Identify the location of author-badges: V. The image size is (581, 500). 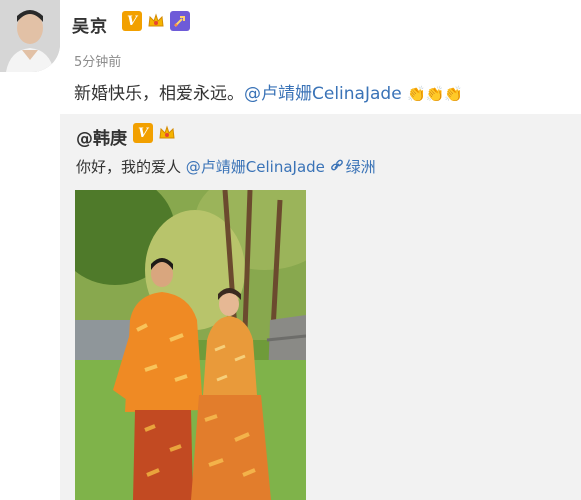
(156, 21).